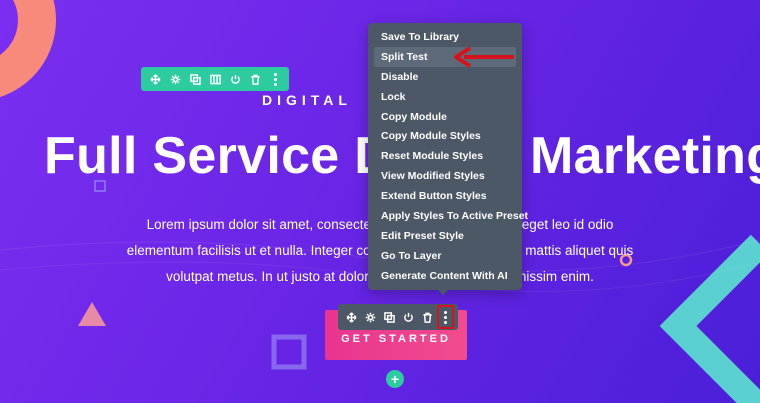  Describe the element at coordinates (484, 57) in the screenshot. I see `annotation-arrow-icon` at that location.